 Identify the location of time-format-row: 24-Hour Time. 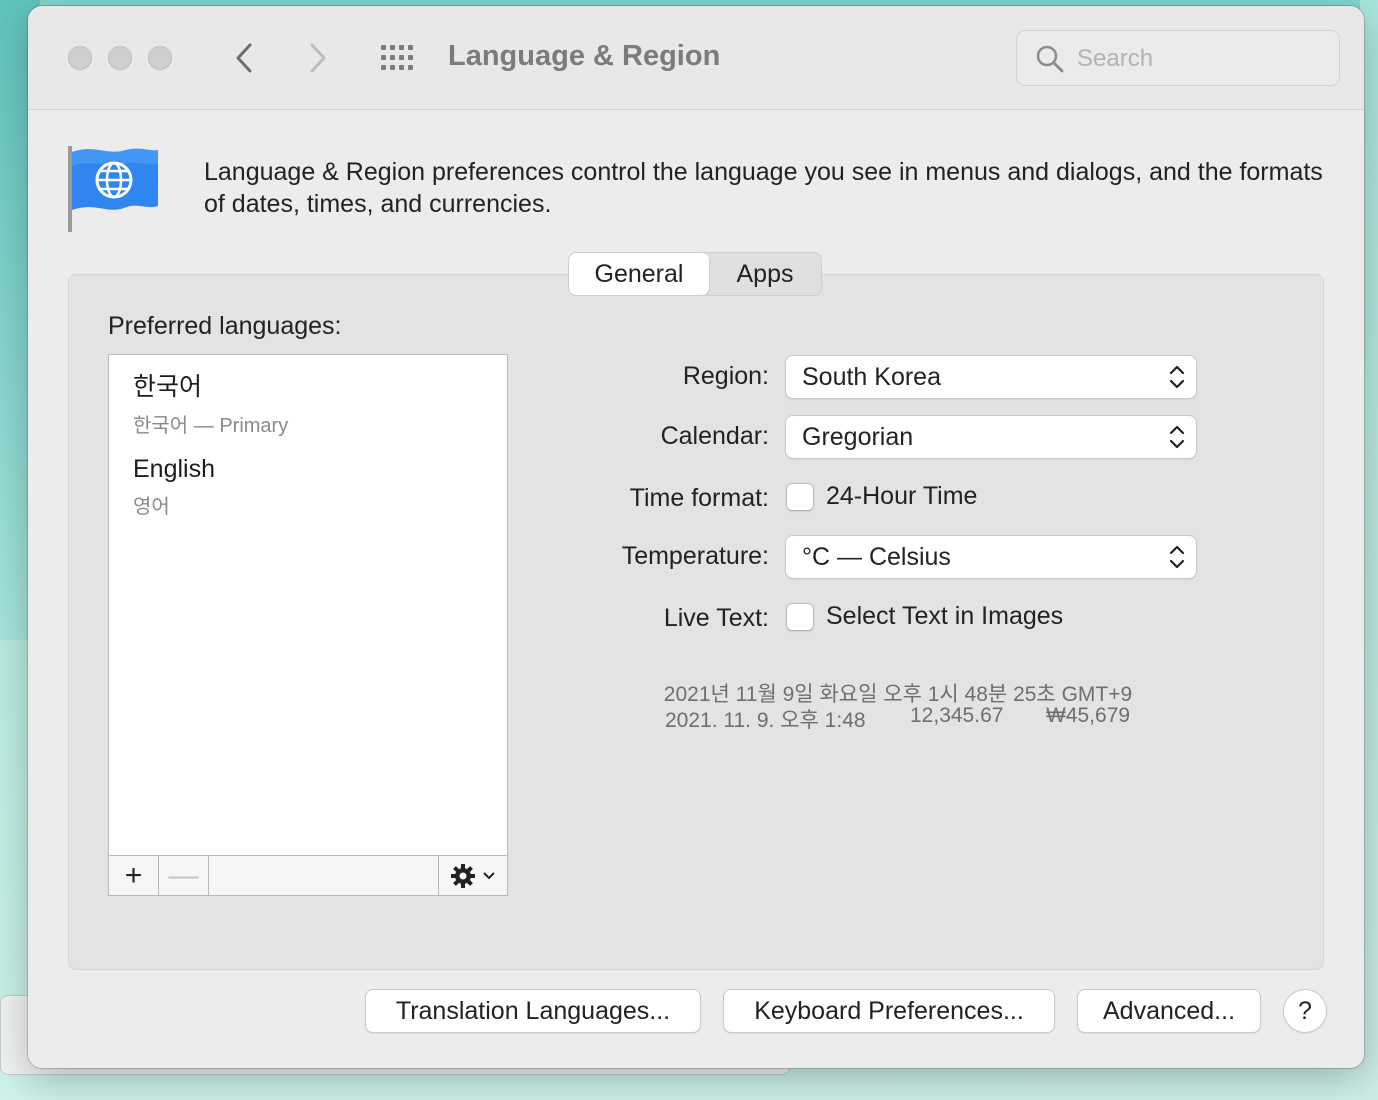
(881, 496).